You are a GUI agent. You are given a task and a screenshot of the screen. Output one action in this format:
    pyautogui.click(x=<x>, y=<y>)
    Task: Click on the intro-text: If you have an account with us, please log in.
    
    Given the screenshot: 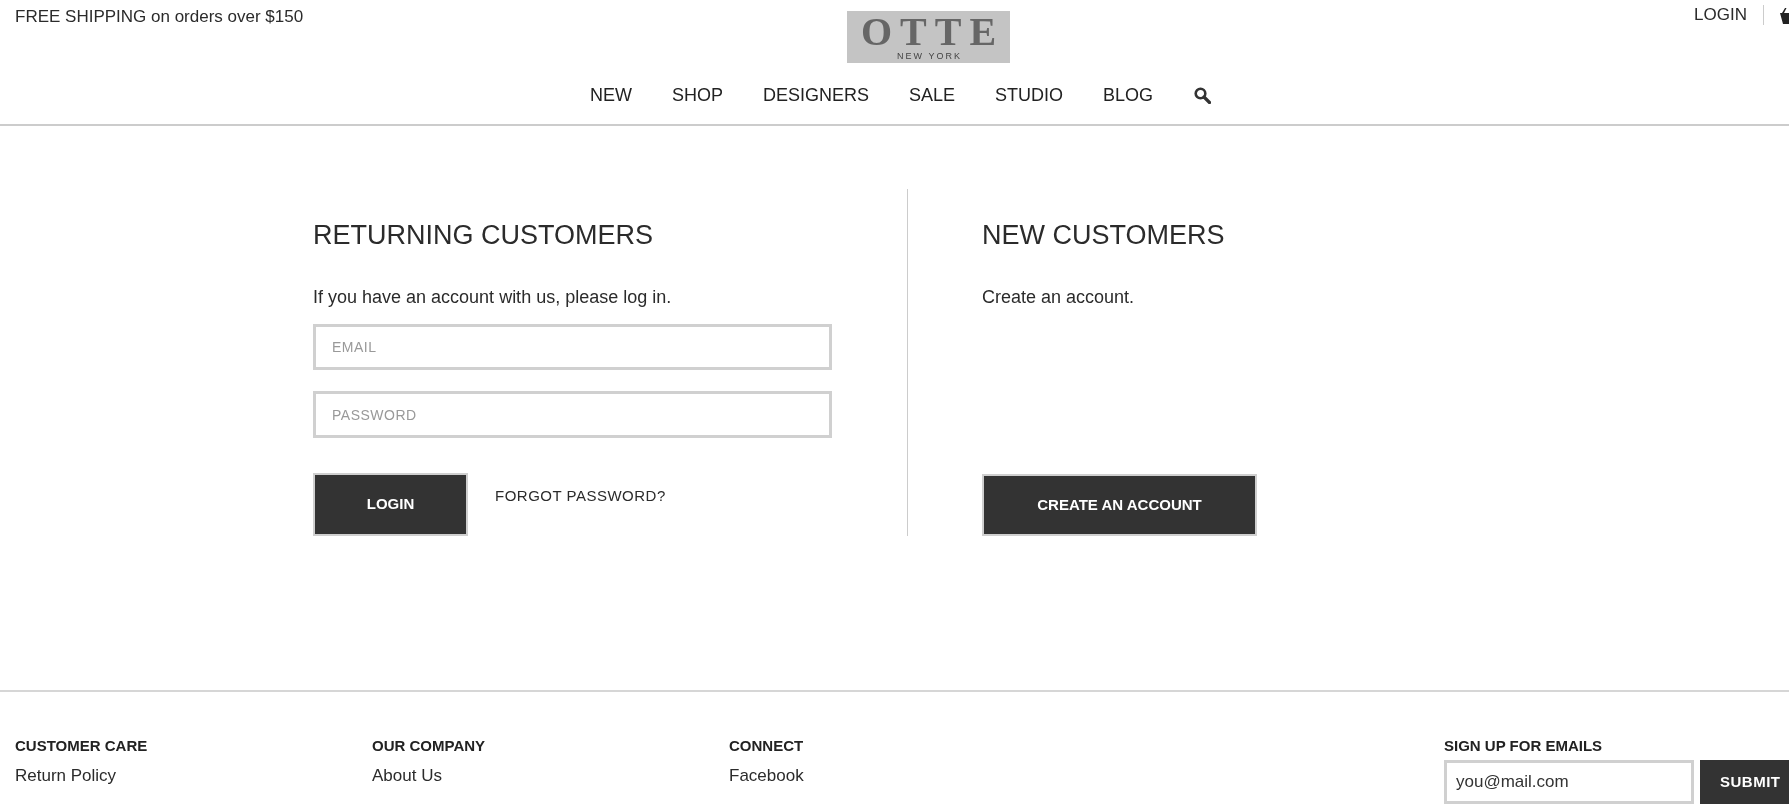 What is the action you would take?
    pyautogui.click(x=493, y=297)
    